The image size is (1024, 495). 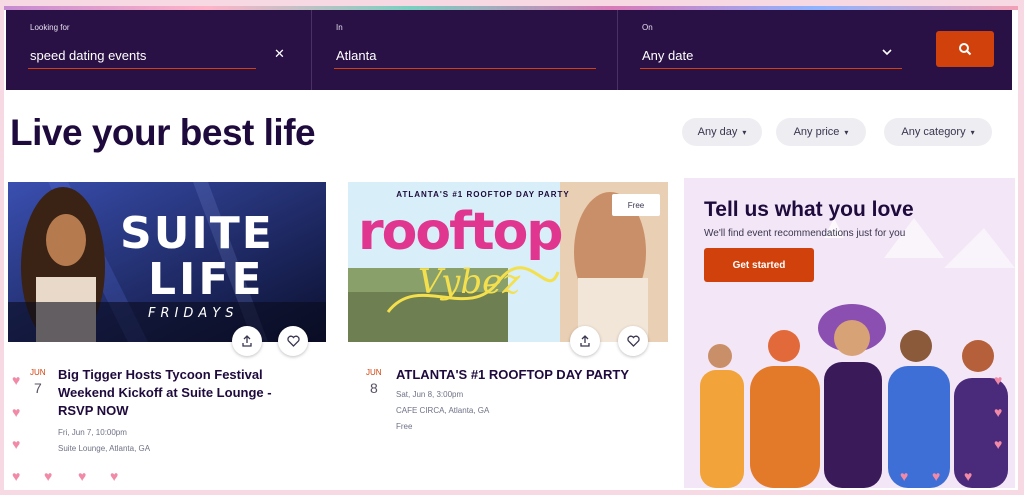 What do you see at coordinates (50, 27) in the screenshot?
I see `looking-for-label: Looking for` at bounding box center [50, 27].